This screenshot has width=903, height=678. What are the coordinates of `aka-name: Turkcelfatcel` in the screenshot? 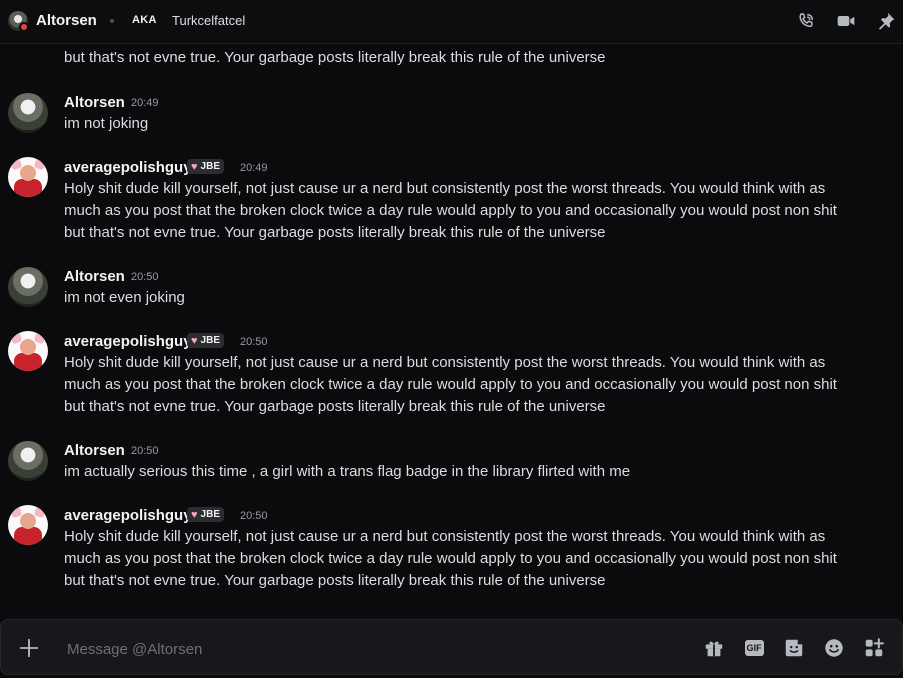 It's located at (208, 20).